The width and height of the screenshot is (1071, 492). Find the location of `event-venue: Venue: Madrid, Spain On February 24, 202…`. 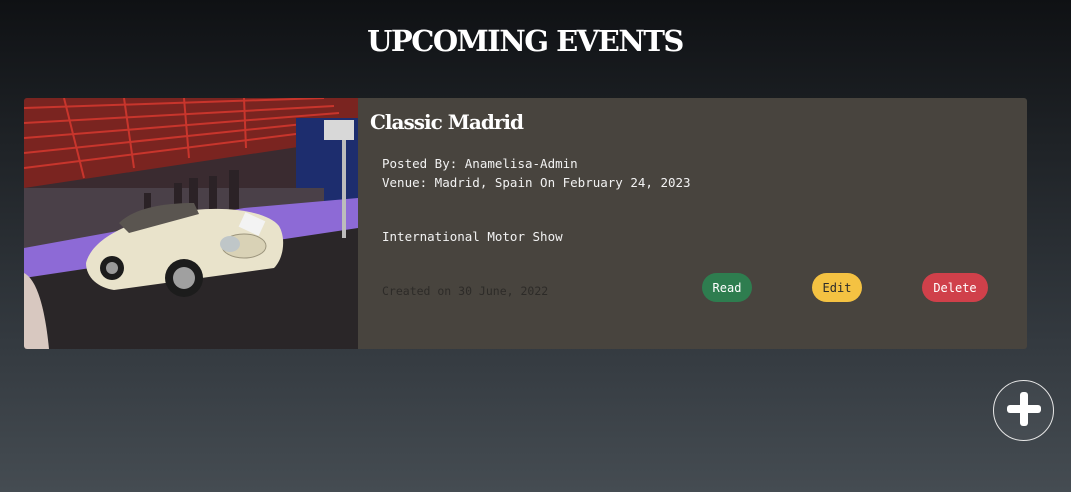

event-venue: Venue: Madrid, Spain On February 24, 202… is located at coordinates (536, 182).